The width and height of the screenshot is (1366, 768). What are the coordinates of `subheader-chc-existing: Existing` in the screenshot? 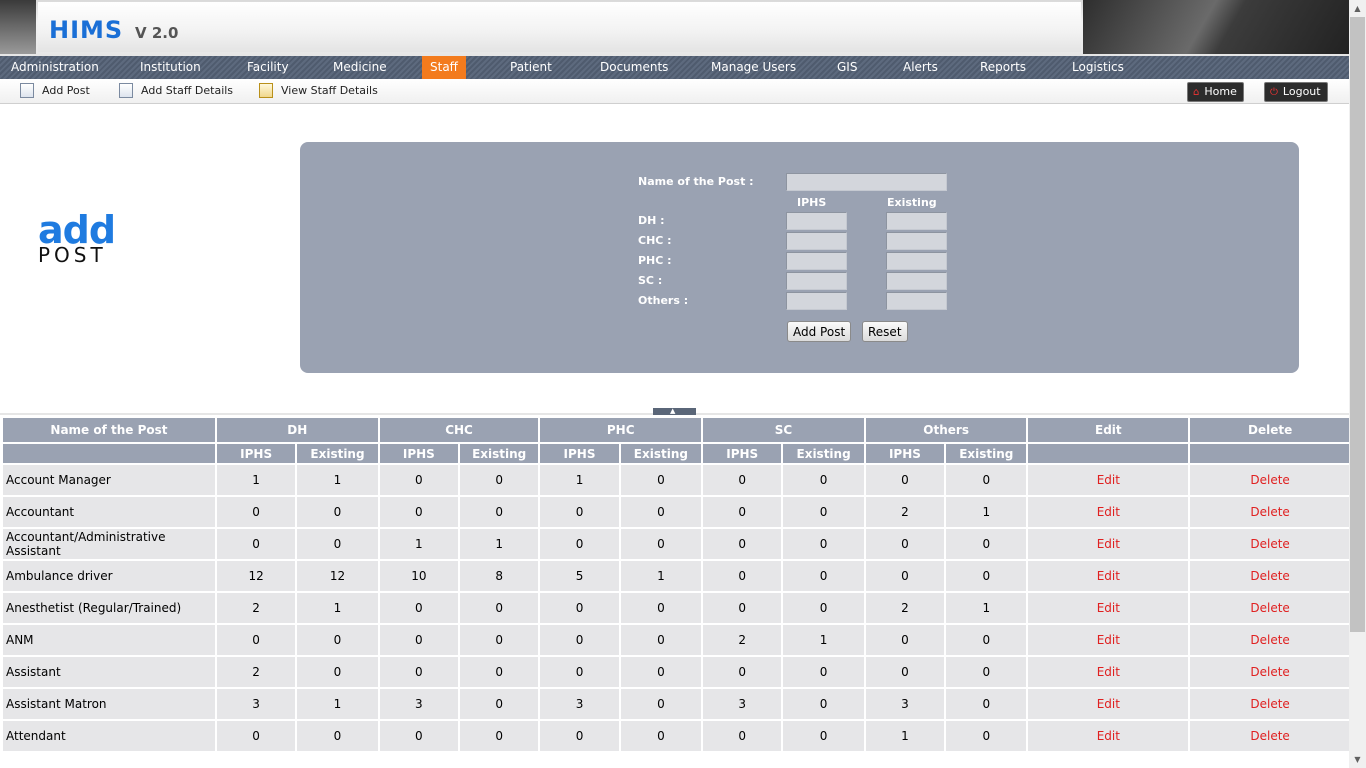 It's located at (499, 453).